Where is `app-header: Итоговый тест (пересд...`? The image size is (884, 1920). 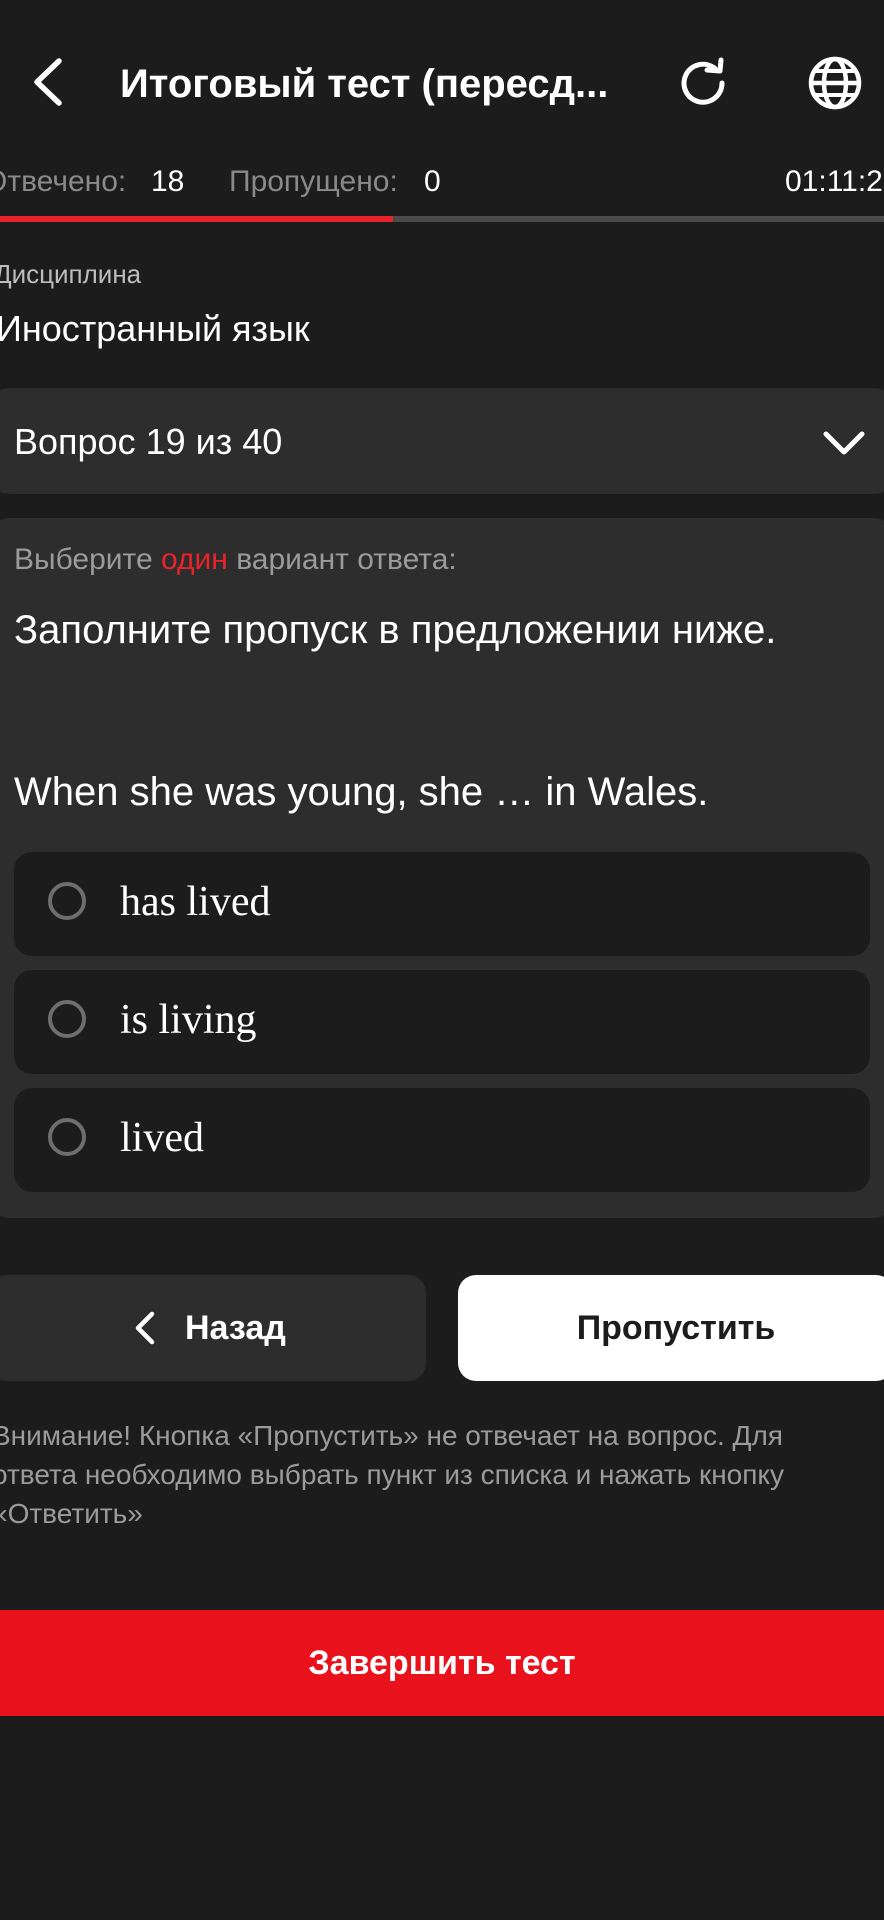 app-header: Итоговый тест (пересд... is located at coordinates (442, 80).